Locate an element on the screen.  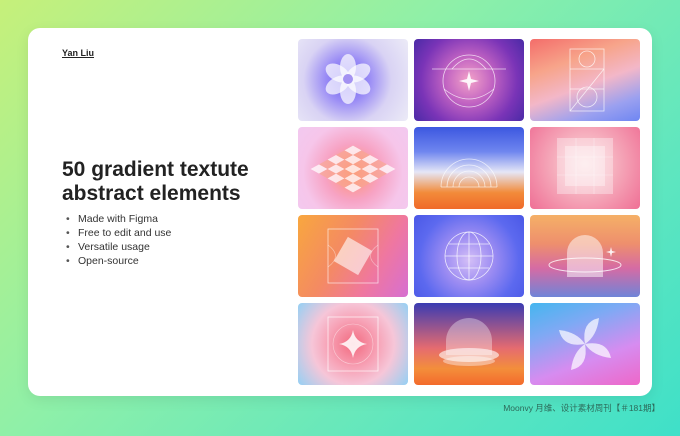
tile-rotated-square is located at coordinates (353, 256).